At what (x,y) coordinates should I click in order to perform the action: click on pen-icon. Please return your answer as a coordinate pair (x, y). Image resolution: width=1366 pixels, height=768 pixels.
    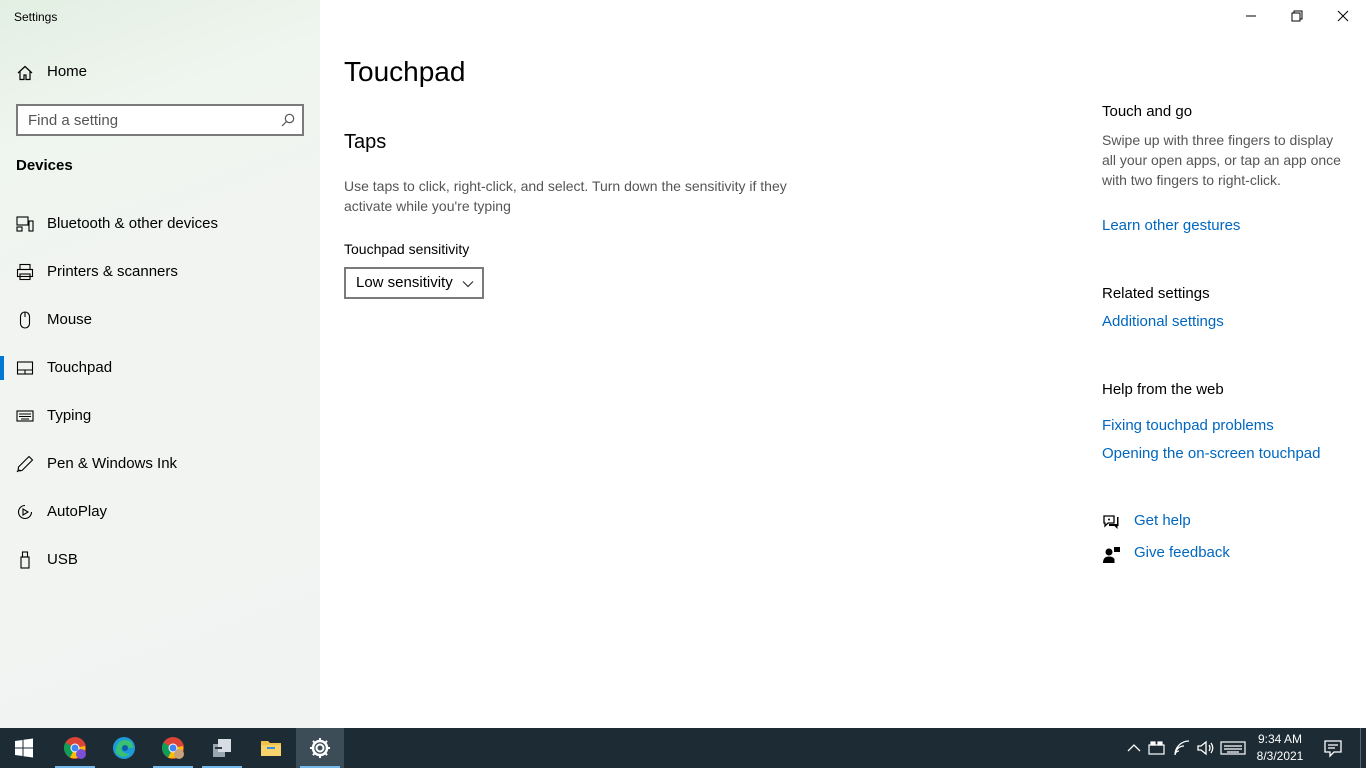
    Looking at the image, I should click on (25, 464).